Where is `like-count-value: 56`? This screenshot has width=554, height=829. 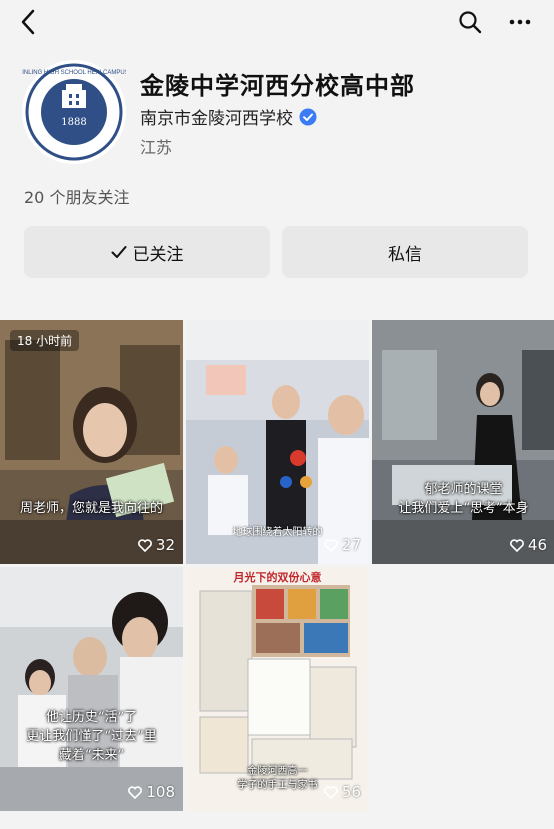 like-count-value: 56 is located at coordinates (351, 792).